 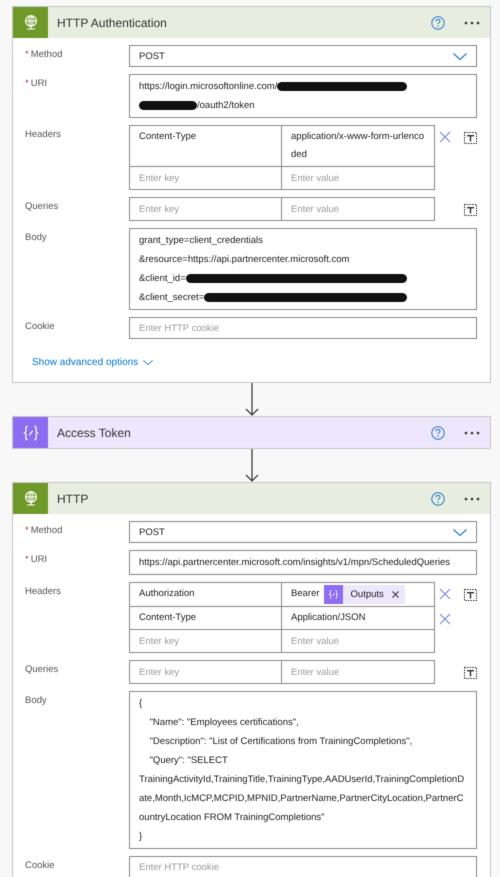 I want to click on card-header: HTTP Authentication, so click(x=251, y=22).